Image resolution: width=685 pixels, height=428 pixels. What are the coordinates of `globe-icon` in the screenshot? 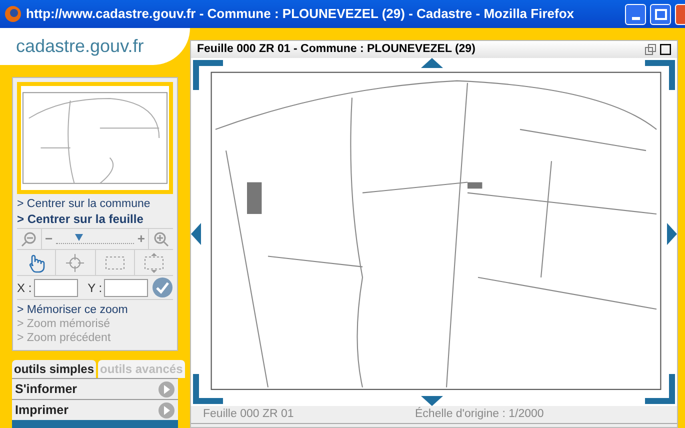 It's located at (13, 14).